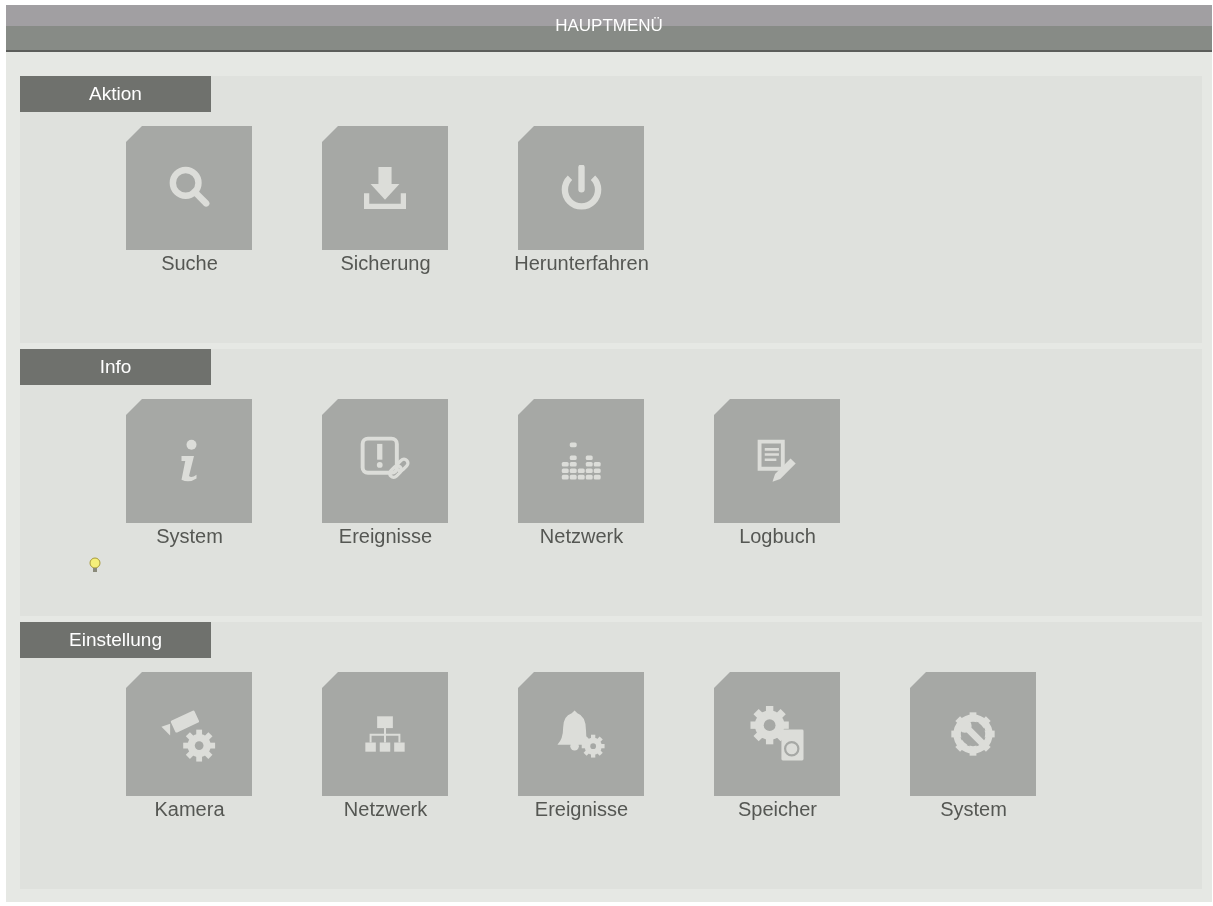 This screenshot has height=906, width=1213. I want to click on network-icon, so click(385, 734).